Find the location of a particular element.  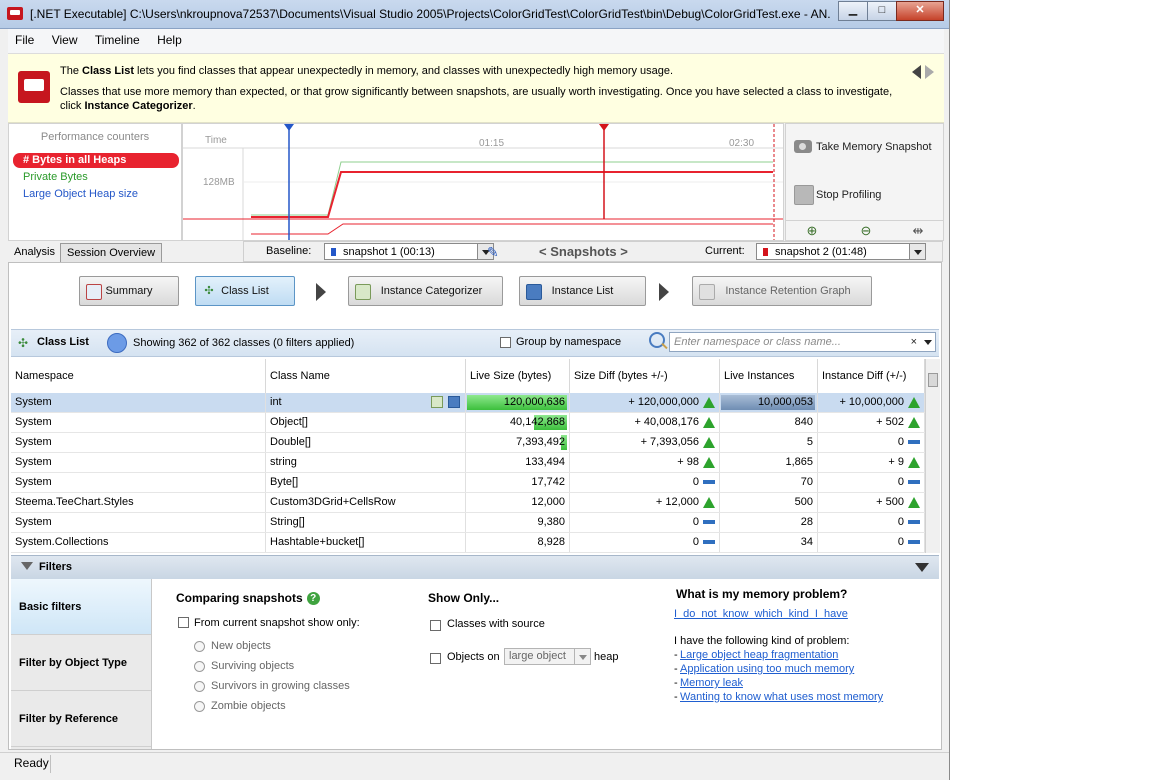

problem-link-too-much-memory: Application using too much memory is located at coordinates (767, 669).